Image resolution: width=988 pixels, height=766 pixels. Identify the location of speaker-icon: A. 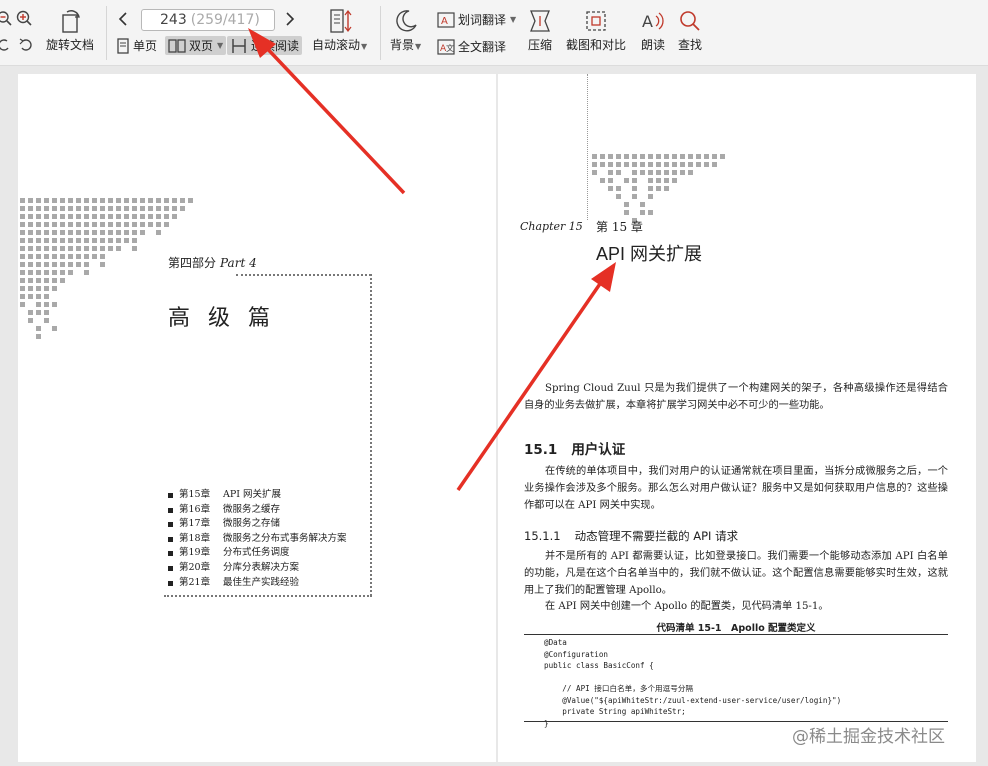
(653, 21).